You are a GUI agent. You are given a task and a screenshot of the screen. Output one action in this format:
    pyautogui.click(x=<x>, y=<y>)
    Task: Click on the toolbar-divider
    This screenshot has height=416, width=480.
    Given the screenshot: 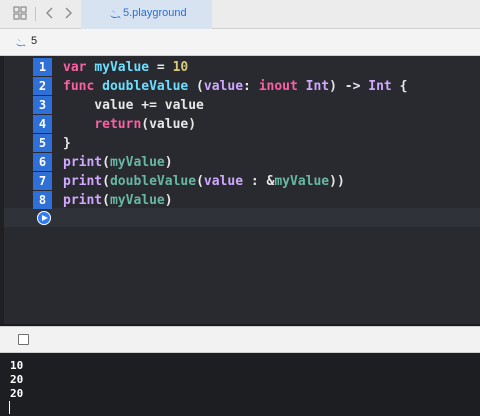 What is the action you would take?
    pyautogui.click(x=35, y=14)
    